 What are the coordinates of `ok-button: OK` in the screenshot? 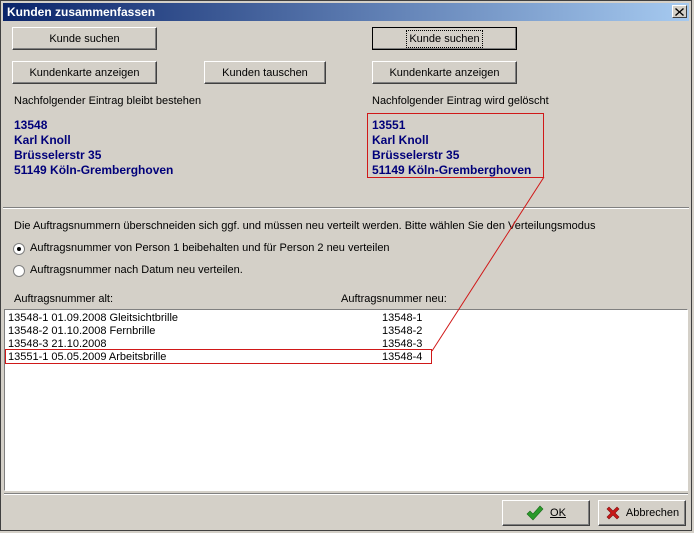 It's located at (546, 513).